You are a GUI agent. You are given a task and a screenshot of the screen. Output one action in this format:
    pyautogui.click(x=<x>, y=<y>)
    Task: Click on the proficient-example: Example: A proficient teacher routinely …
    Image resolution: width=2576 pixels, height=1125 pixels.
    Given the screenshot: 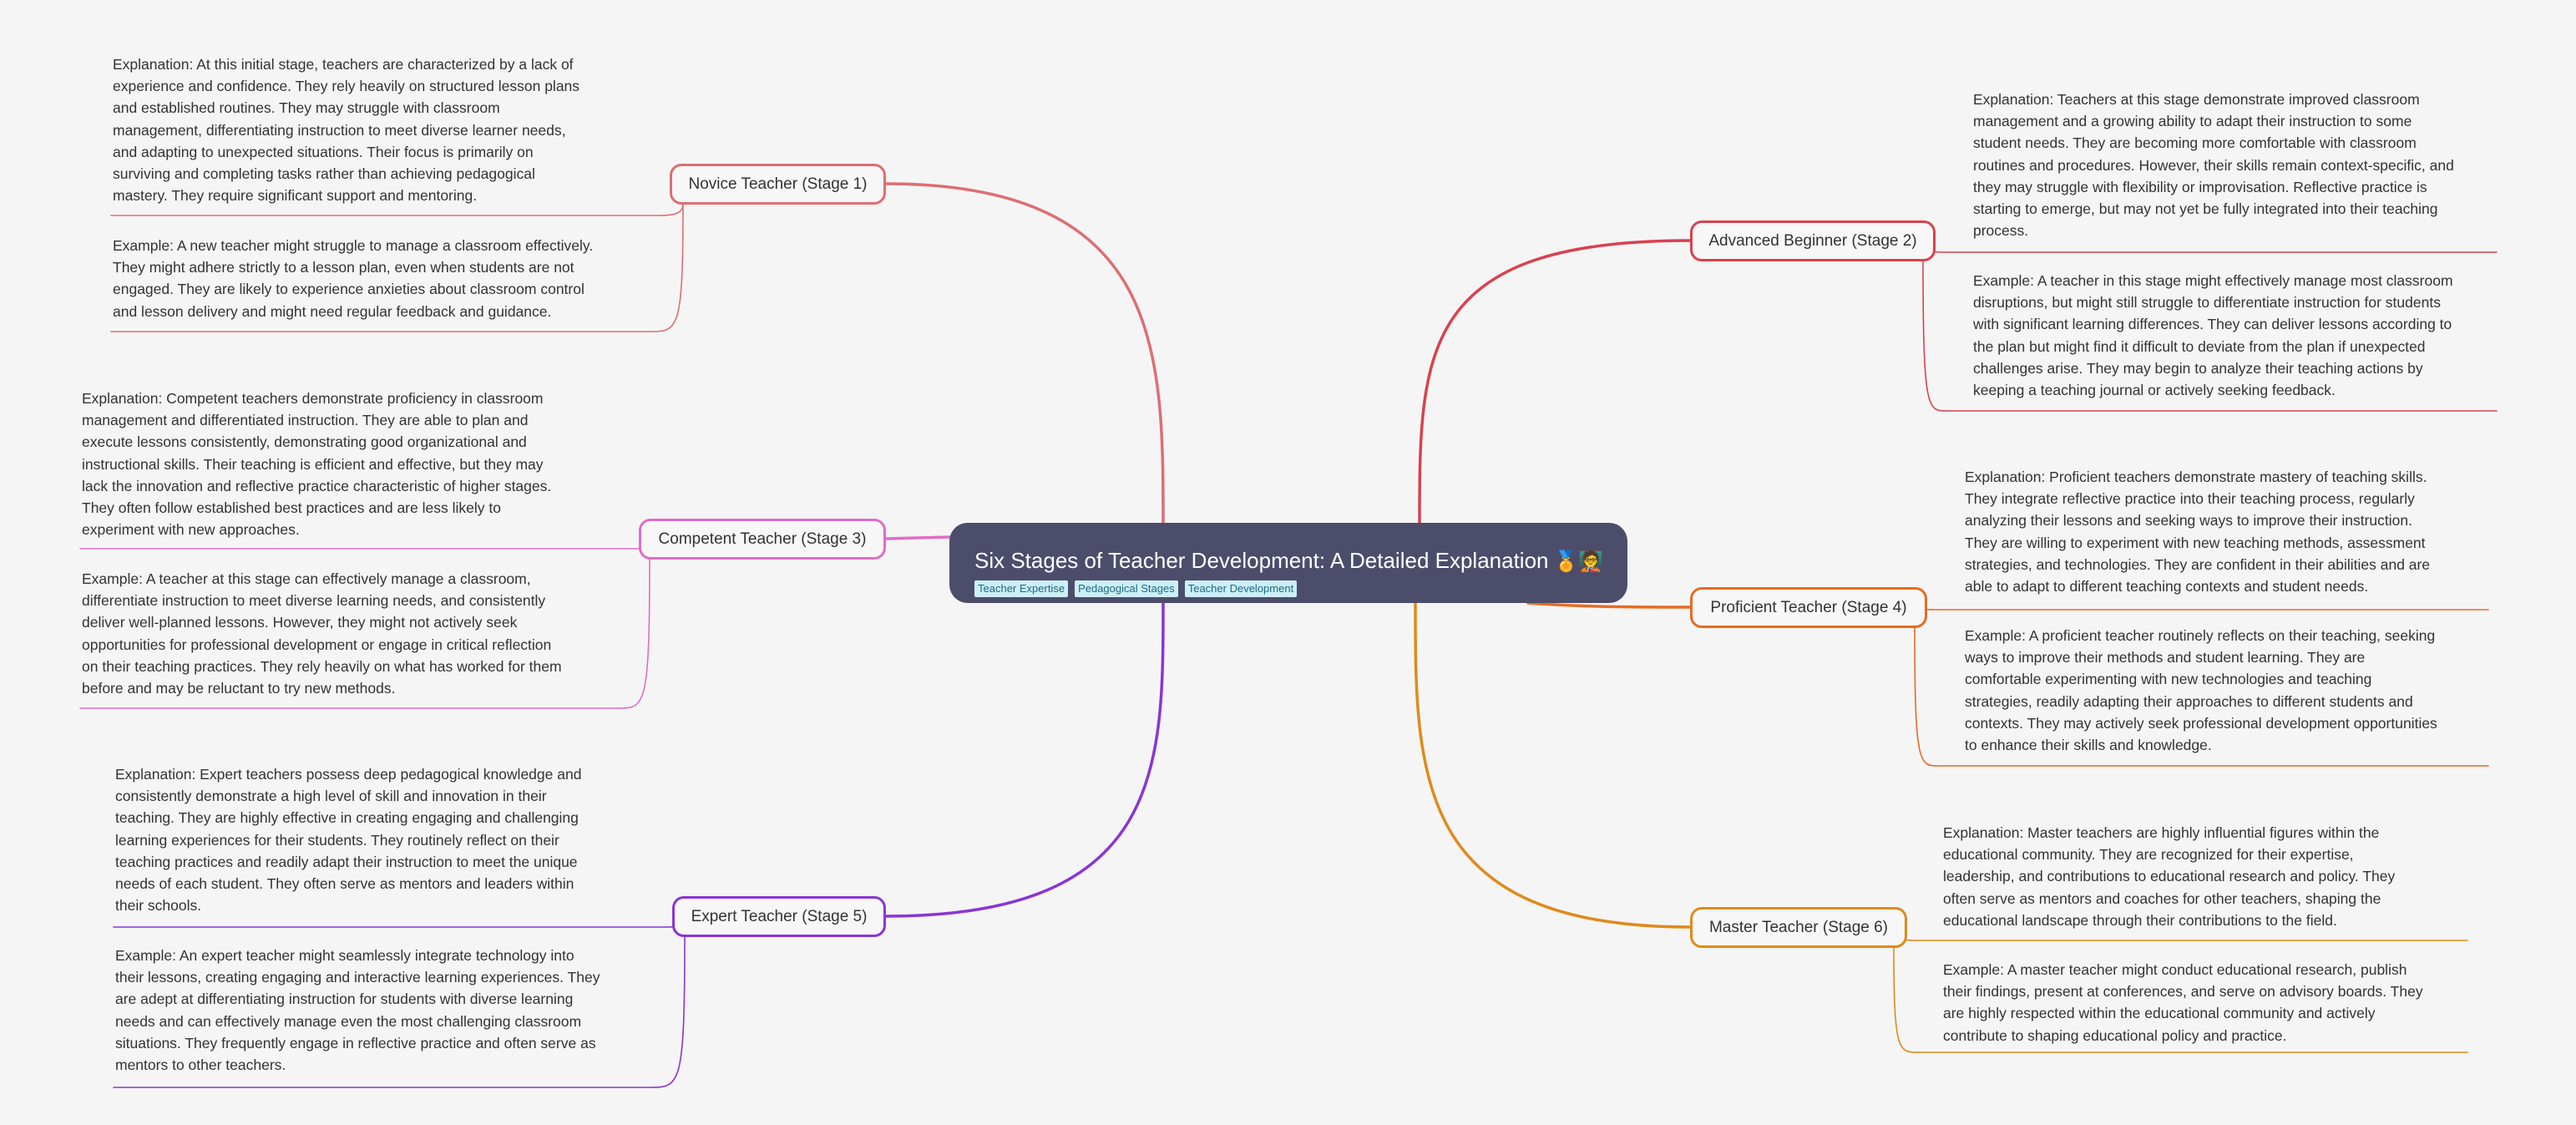 What is the action you would take?
    pyautogui.click(x=2201, y=691)
    